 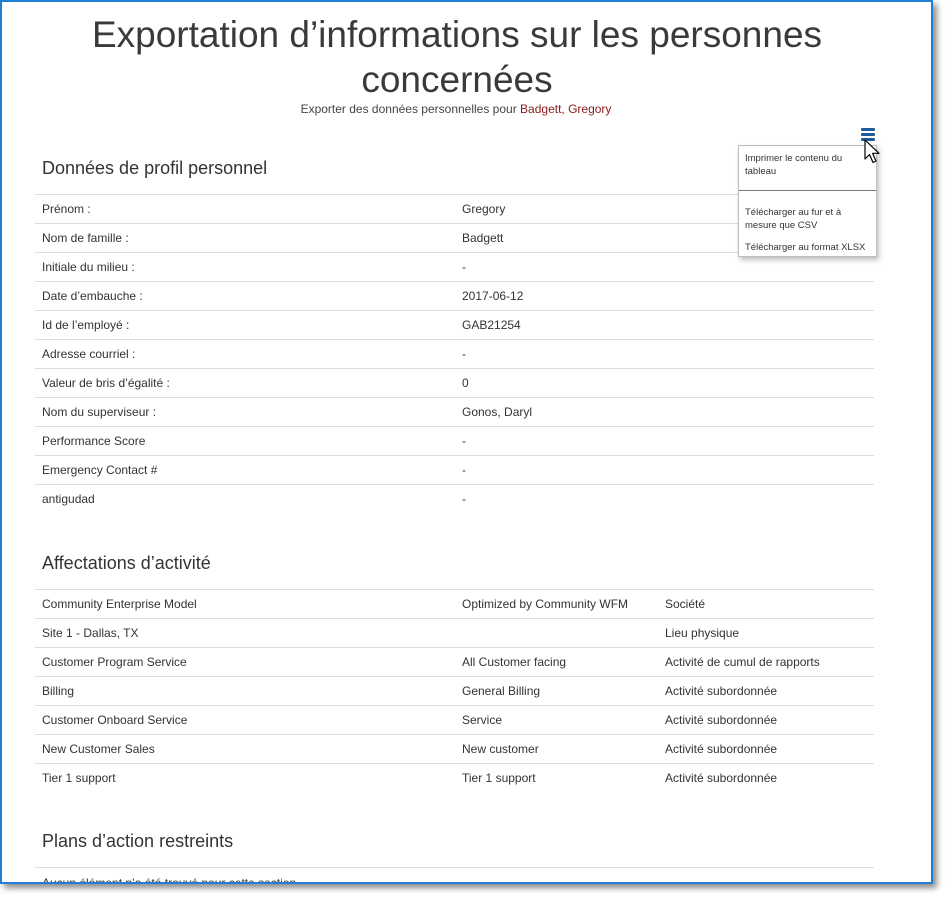 What do you see at coordinates (126, 563) in the screenshot?
I see `activities-section-title: Affectations d’activité` at bounding box center [126, 563].